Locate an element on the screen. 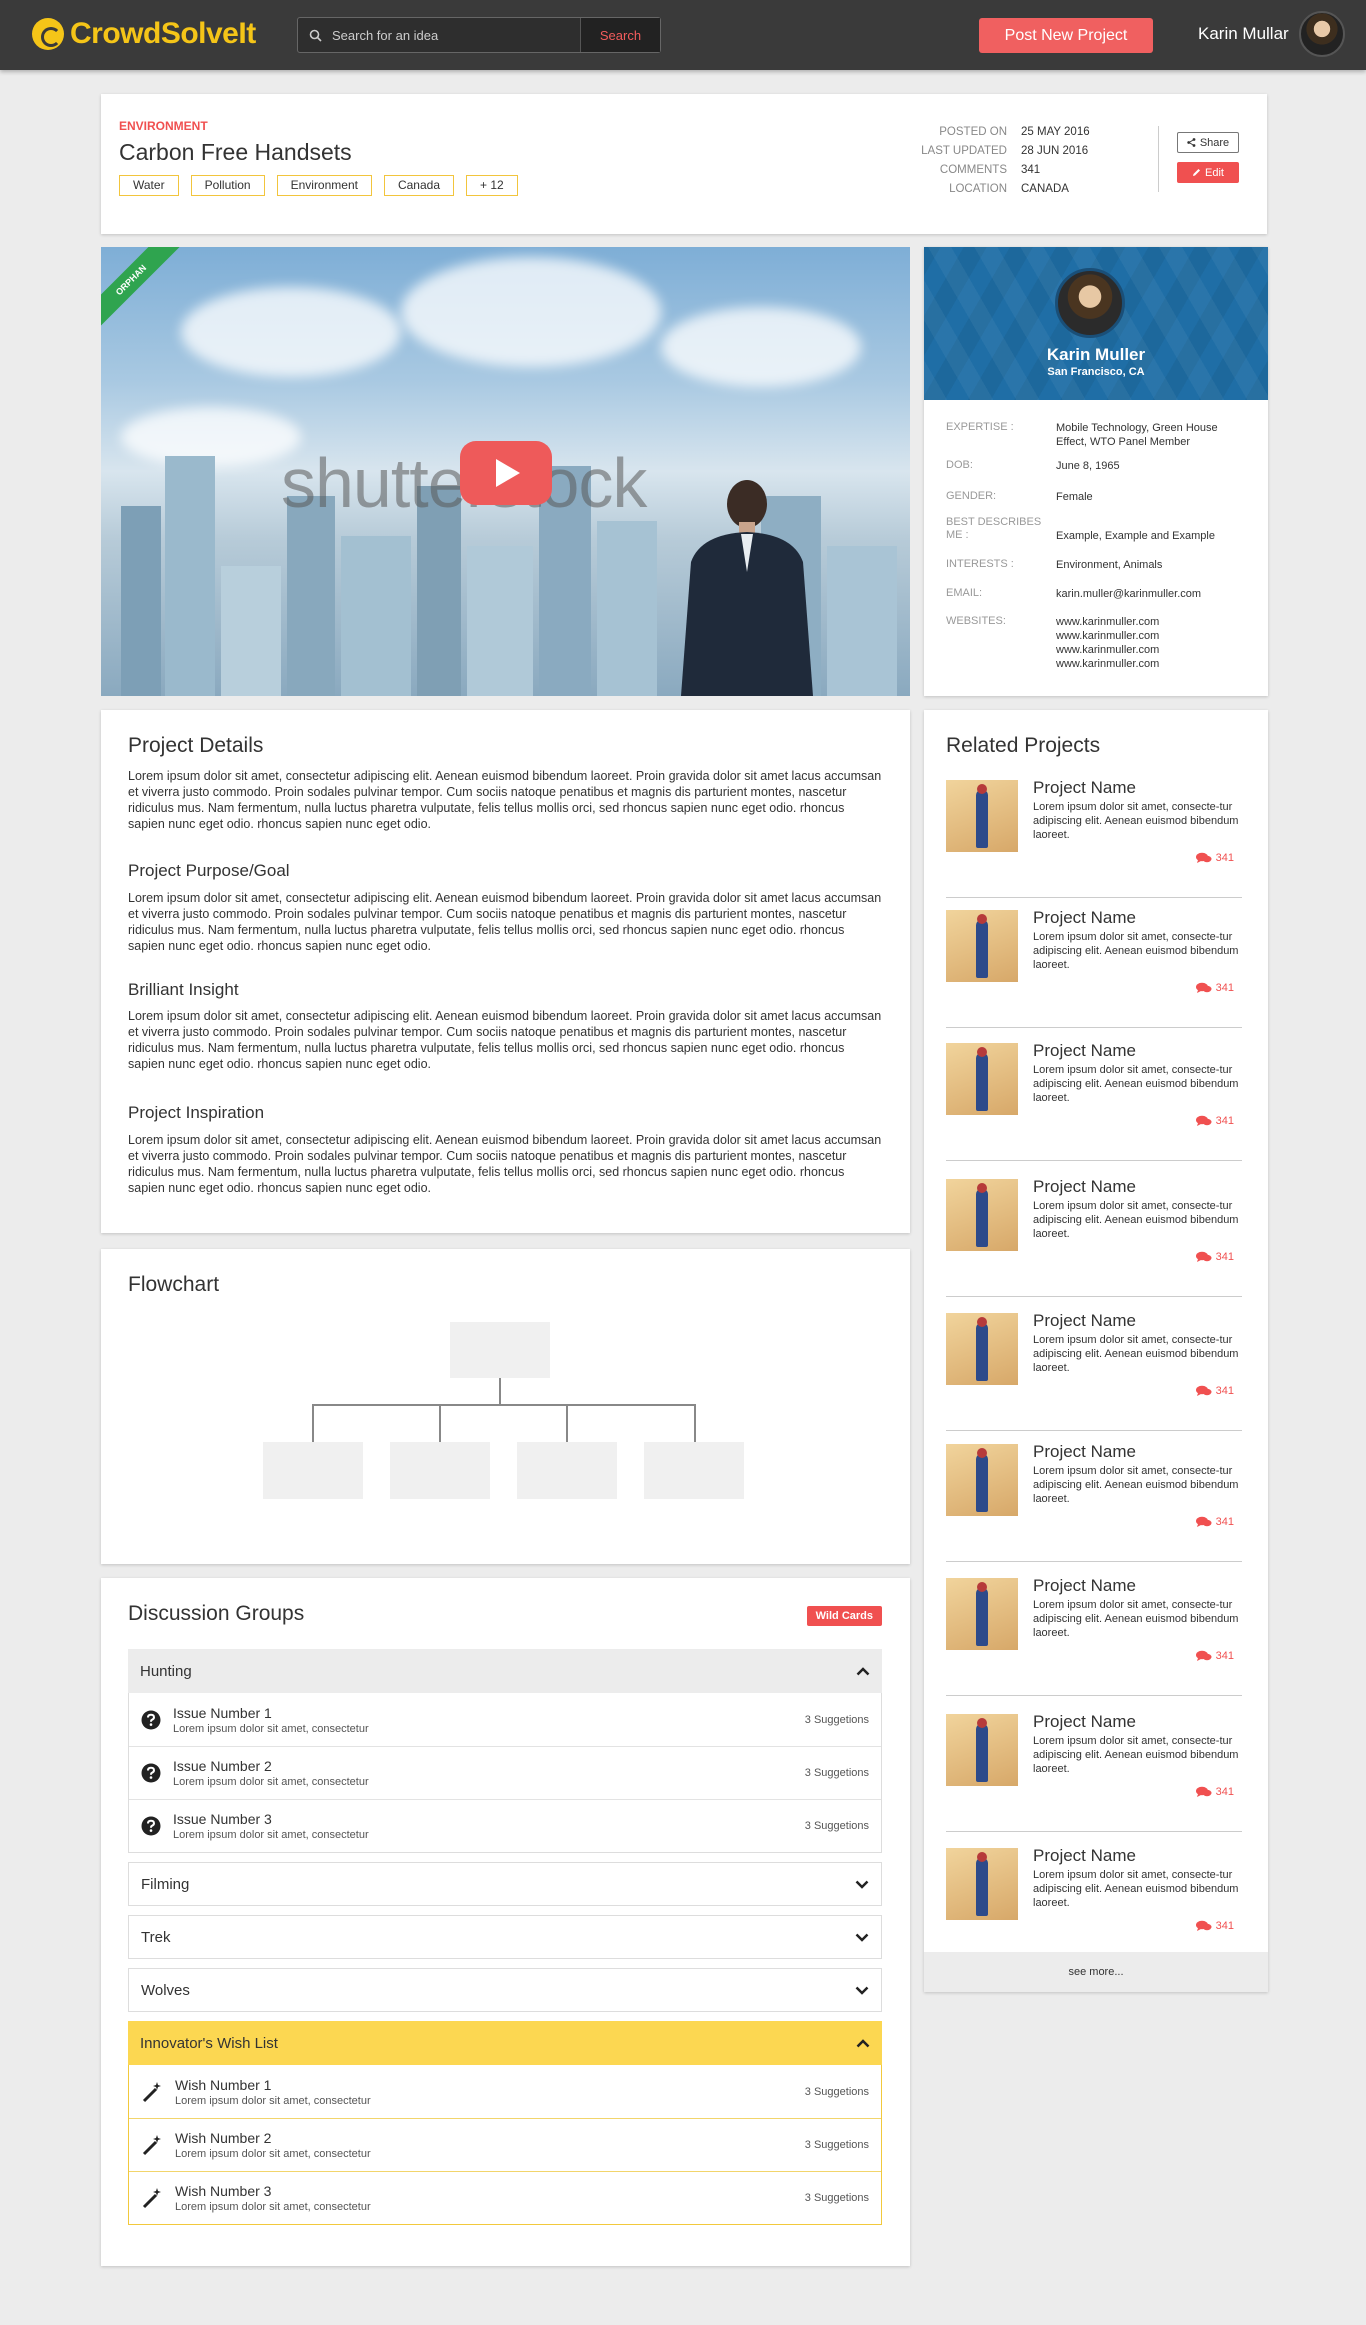 The image size is (1366, 2325). field-label: INTERESTS : is located at coordinates (980, 564).